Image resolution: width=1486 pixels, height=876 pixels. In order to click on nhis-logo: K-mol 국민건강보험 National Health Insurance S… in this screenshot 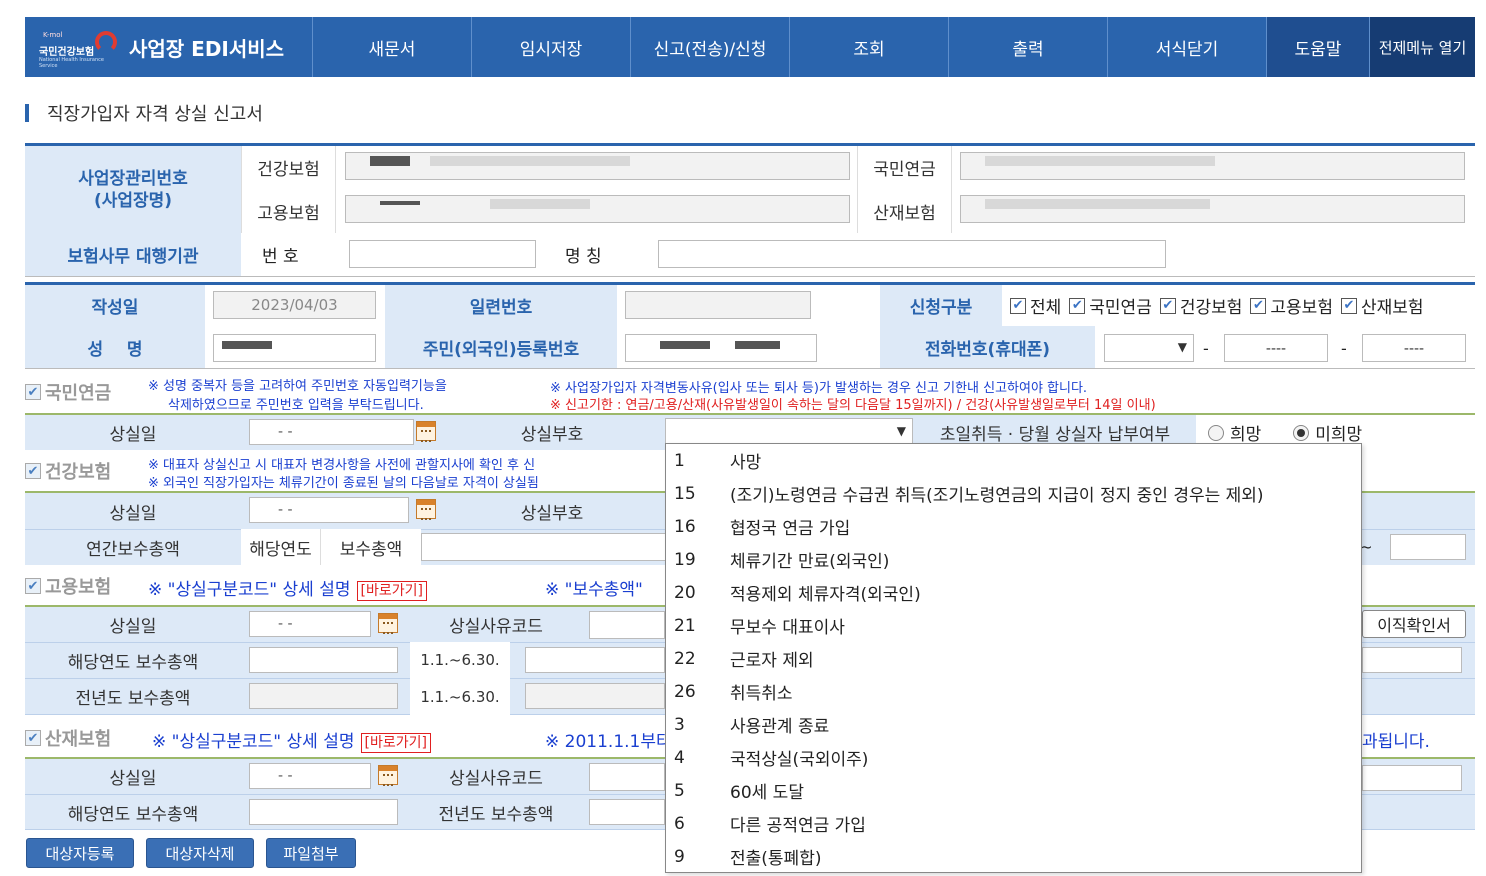, I will do `click(77, 48)`.